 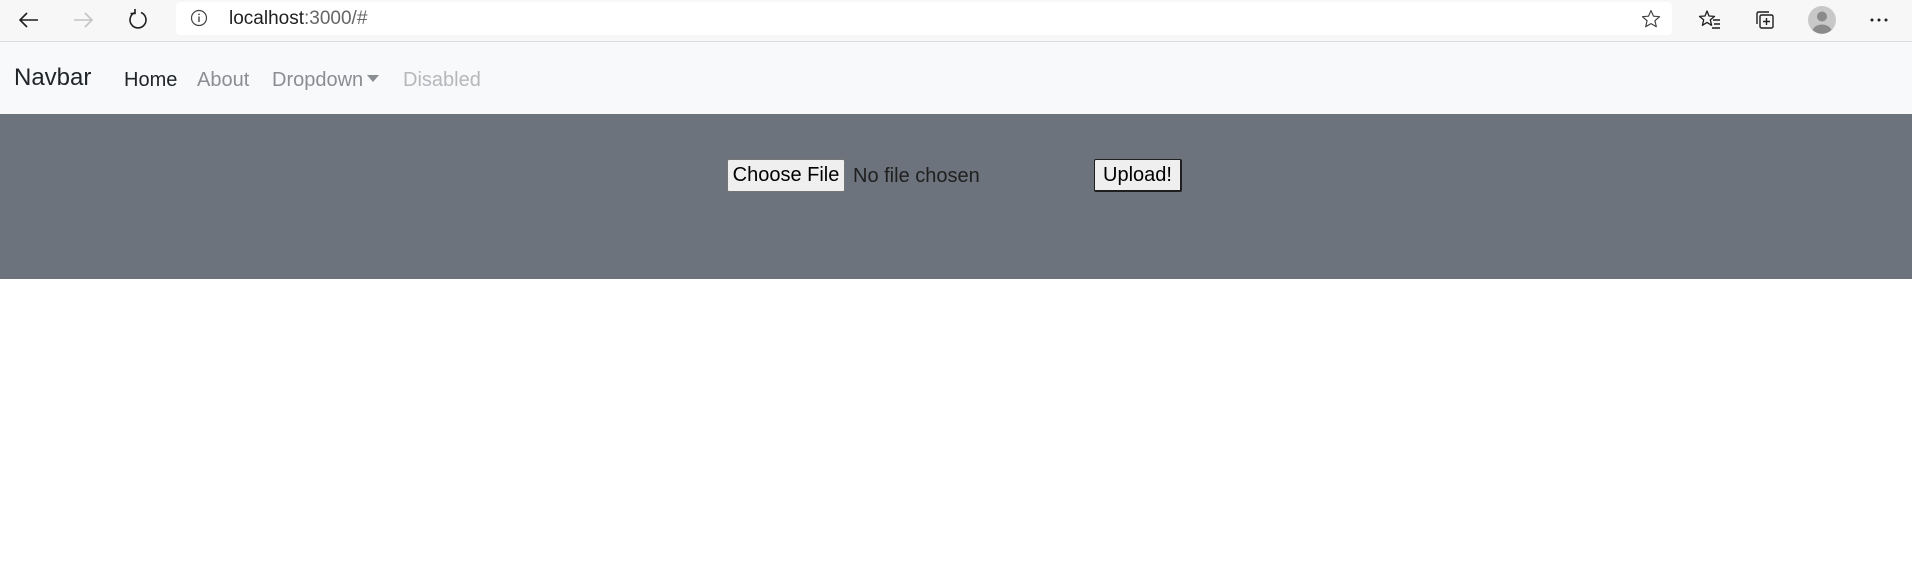 I want to click on more-button, so click(x=1879, y=20).